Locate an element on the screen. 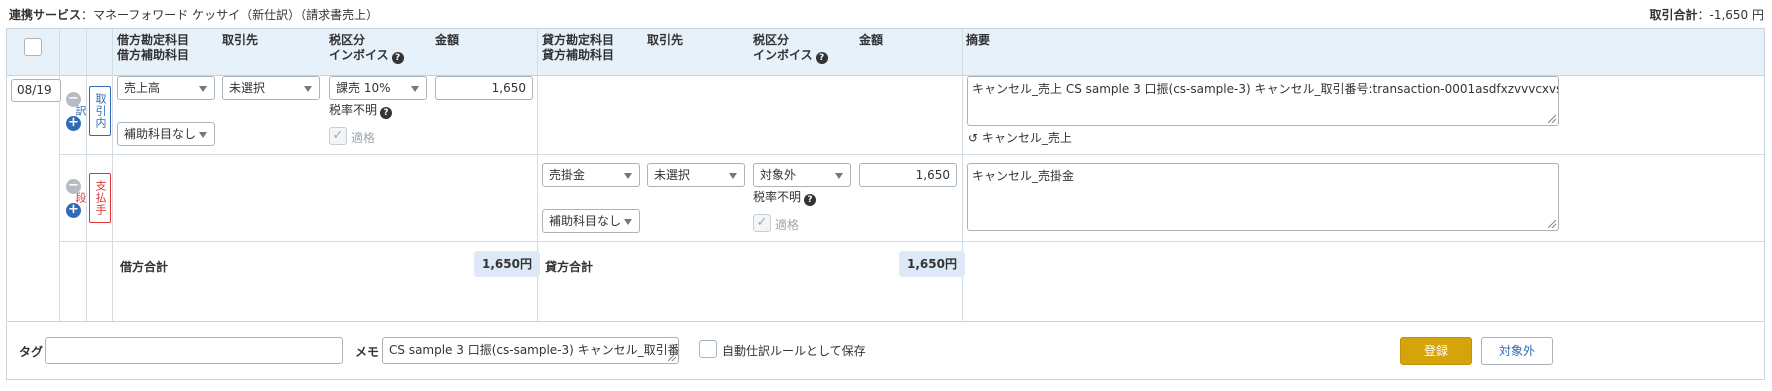 This screenshot has height=391, width=1772. service-value: ：マネーフォワード ケッサイ（新仕訳）（請求書売上） is located at coordinates (230, 15).